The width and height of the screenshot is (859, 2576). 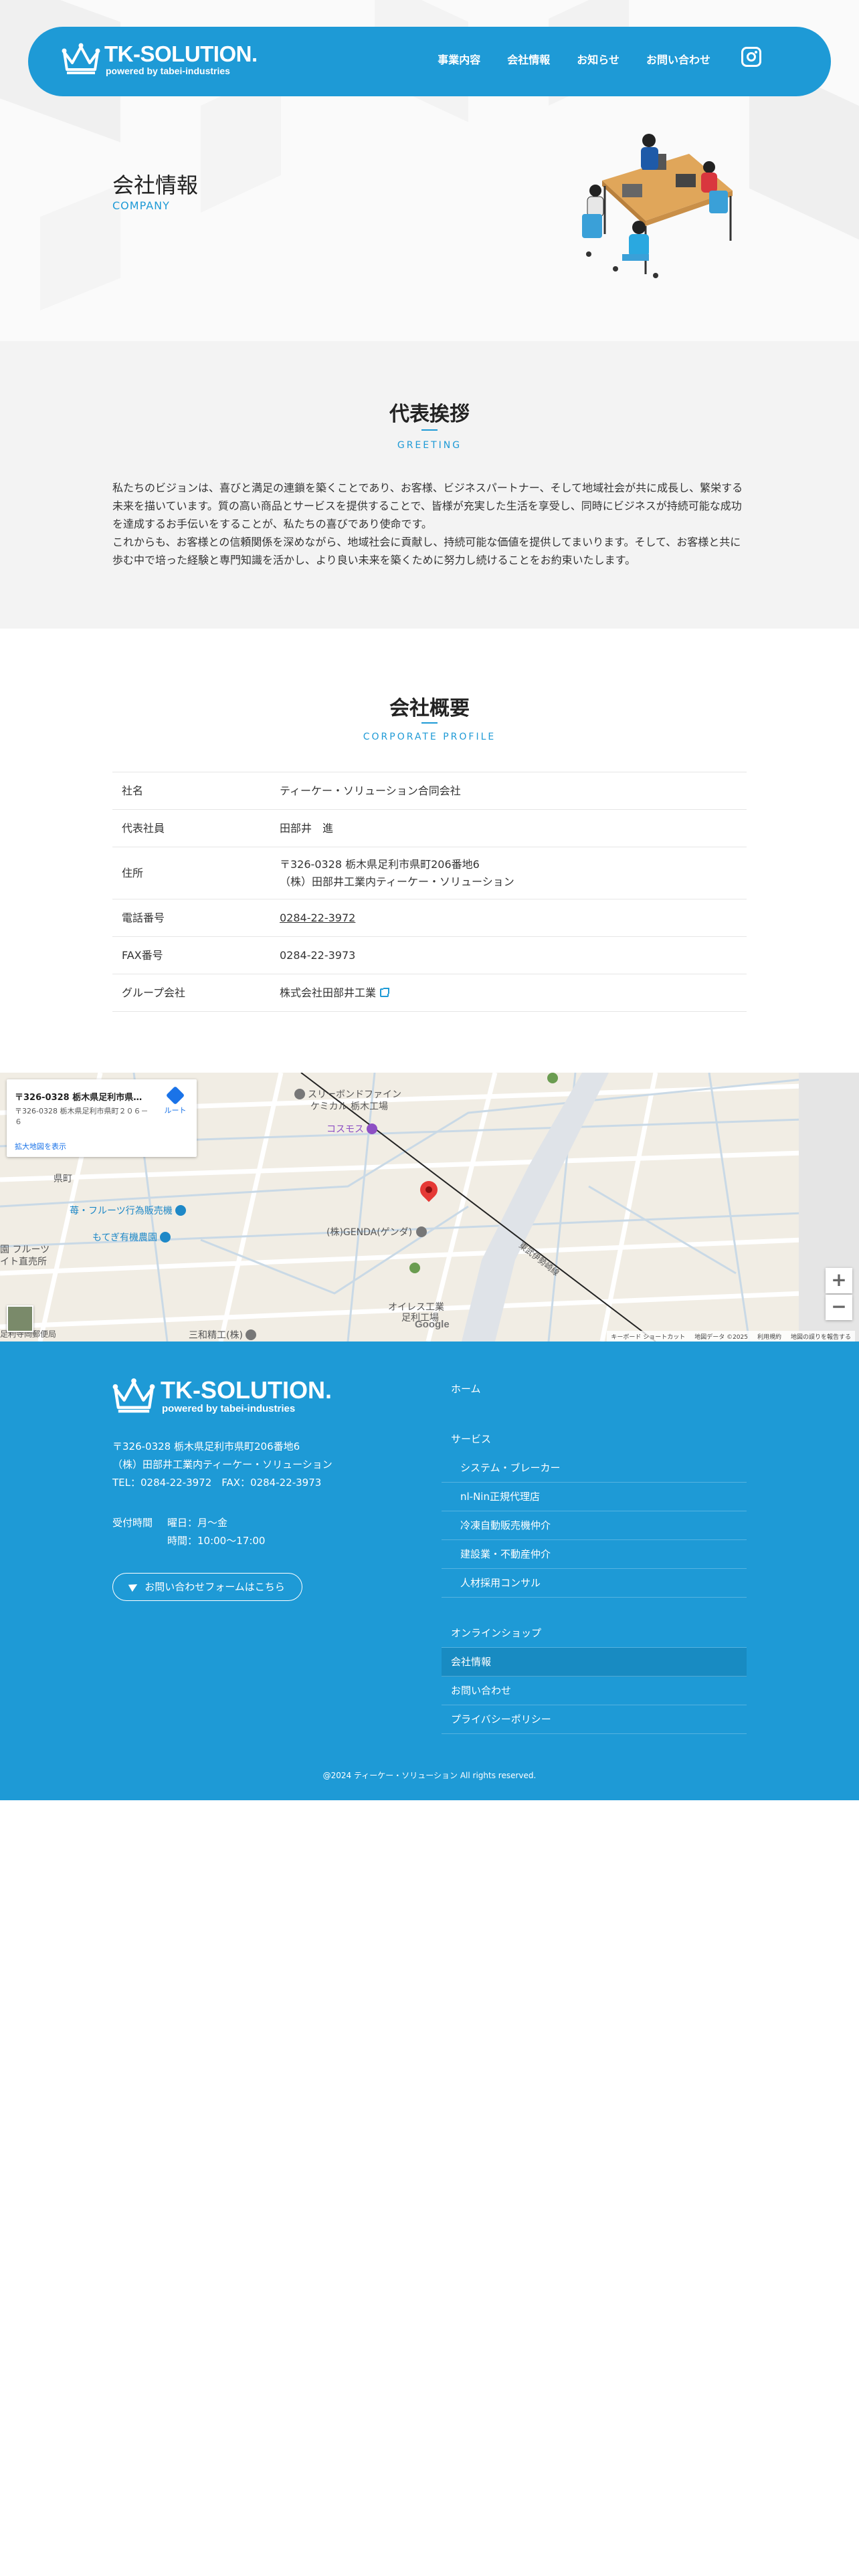 I want to click on map-poi-label: 三和精工(株), so click(x=224, y=1335).